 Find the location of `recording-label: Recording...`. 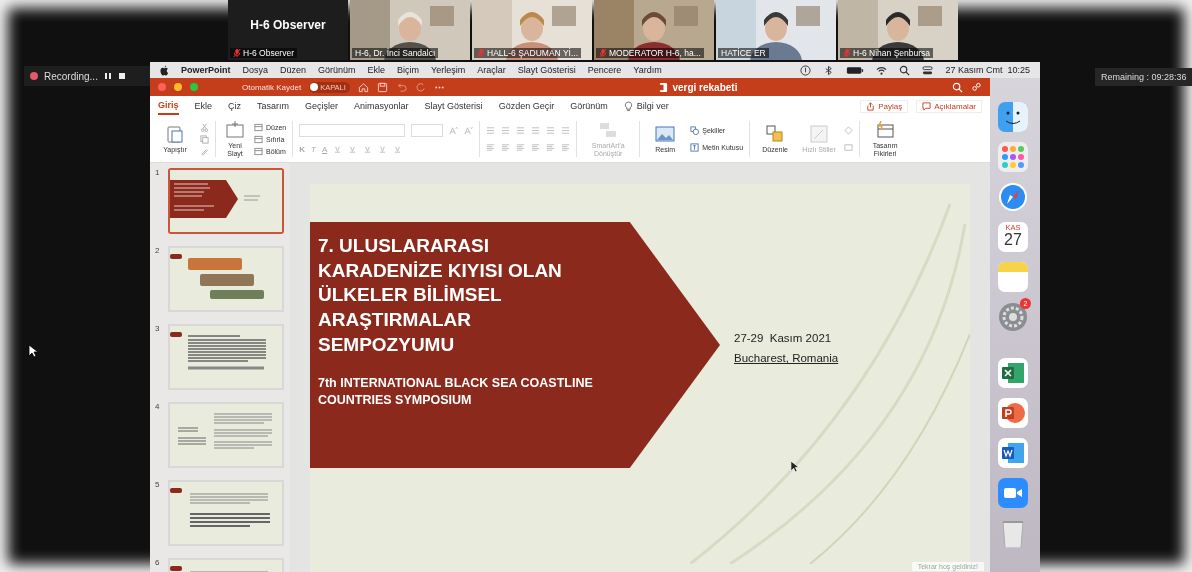

recording-label: Recording... is located at coordinates (71, 76).